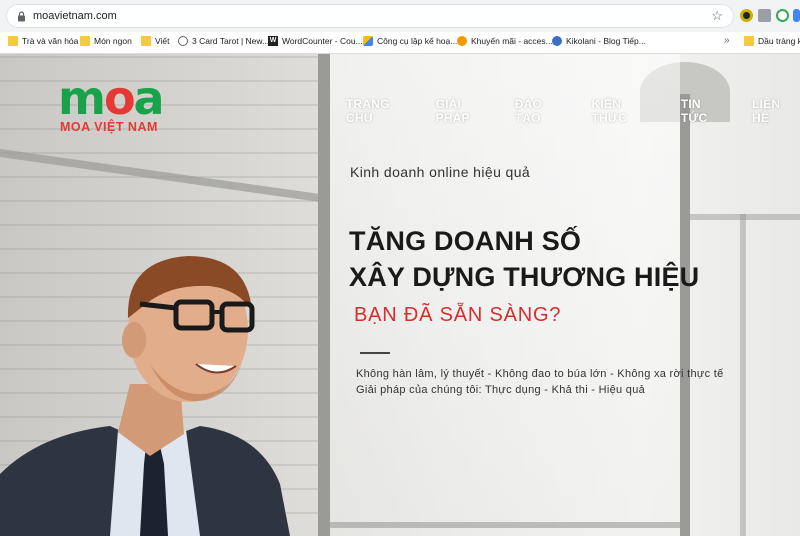  What do you see at coordinates (109, 127) in the screenshot?
I see `logo-text: MOA VIỆT NAM` at bounding box center [109, 127].